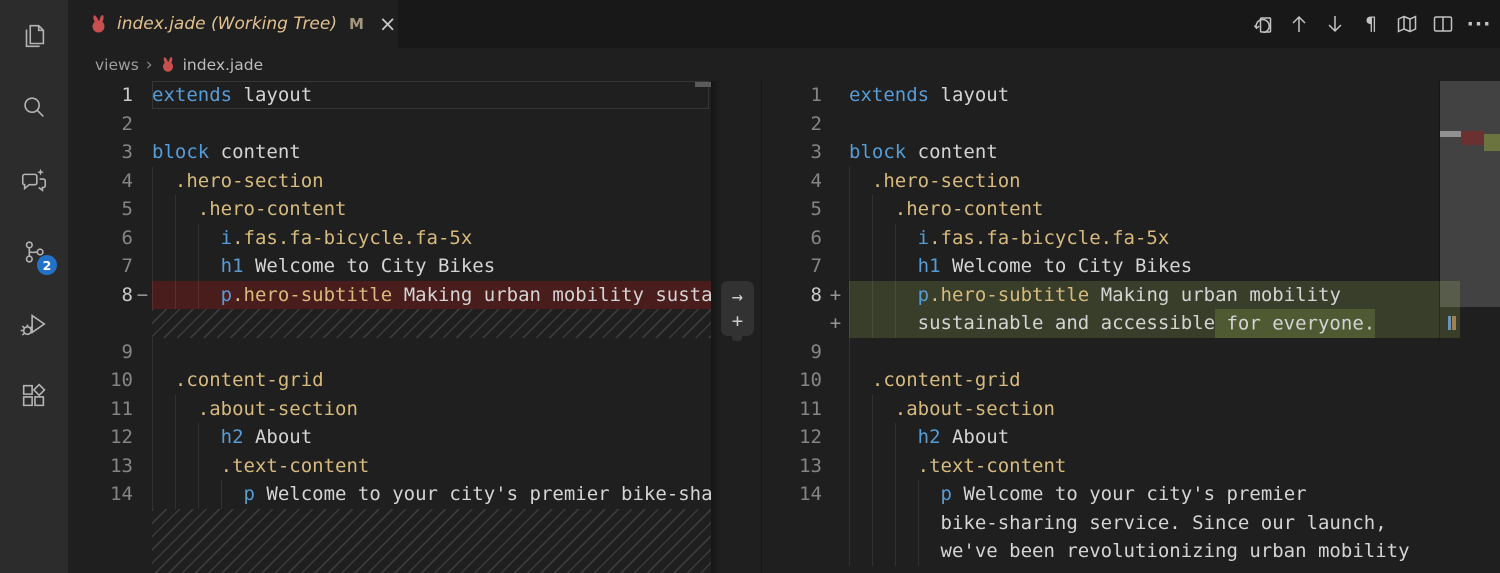  What do you see at coordinates (34, 324) in the screenshot?
I see `run-debug-icon` at bounding box center [34, 324].